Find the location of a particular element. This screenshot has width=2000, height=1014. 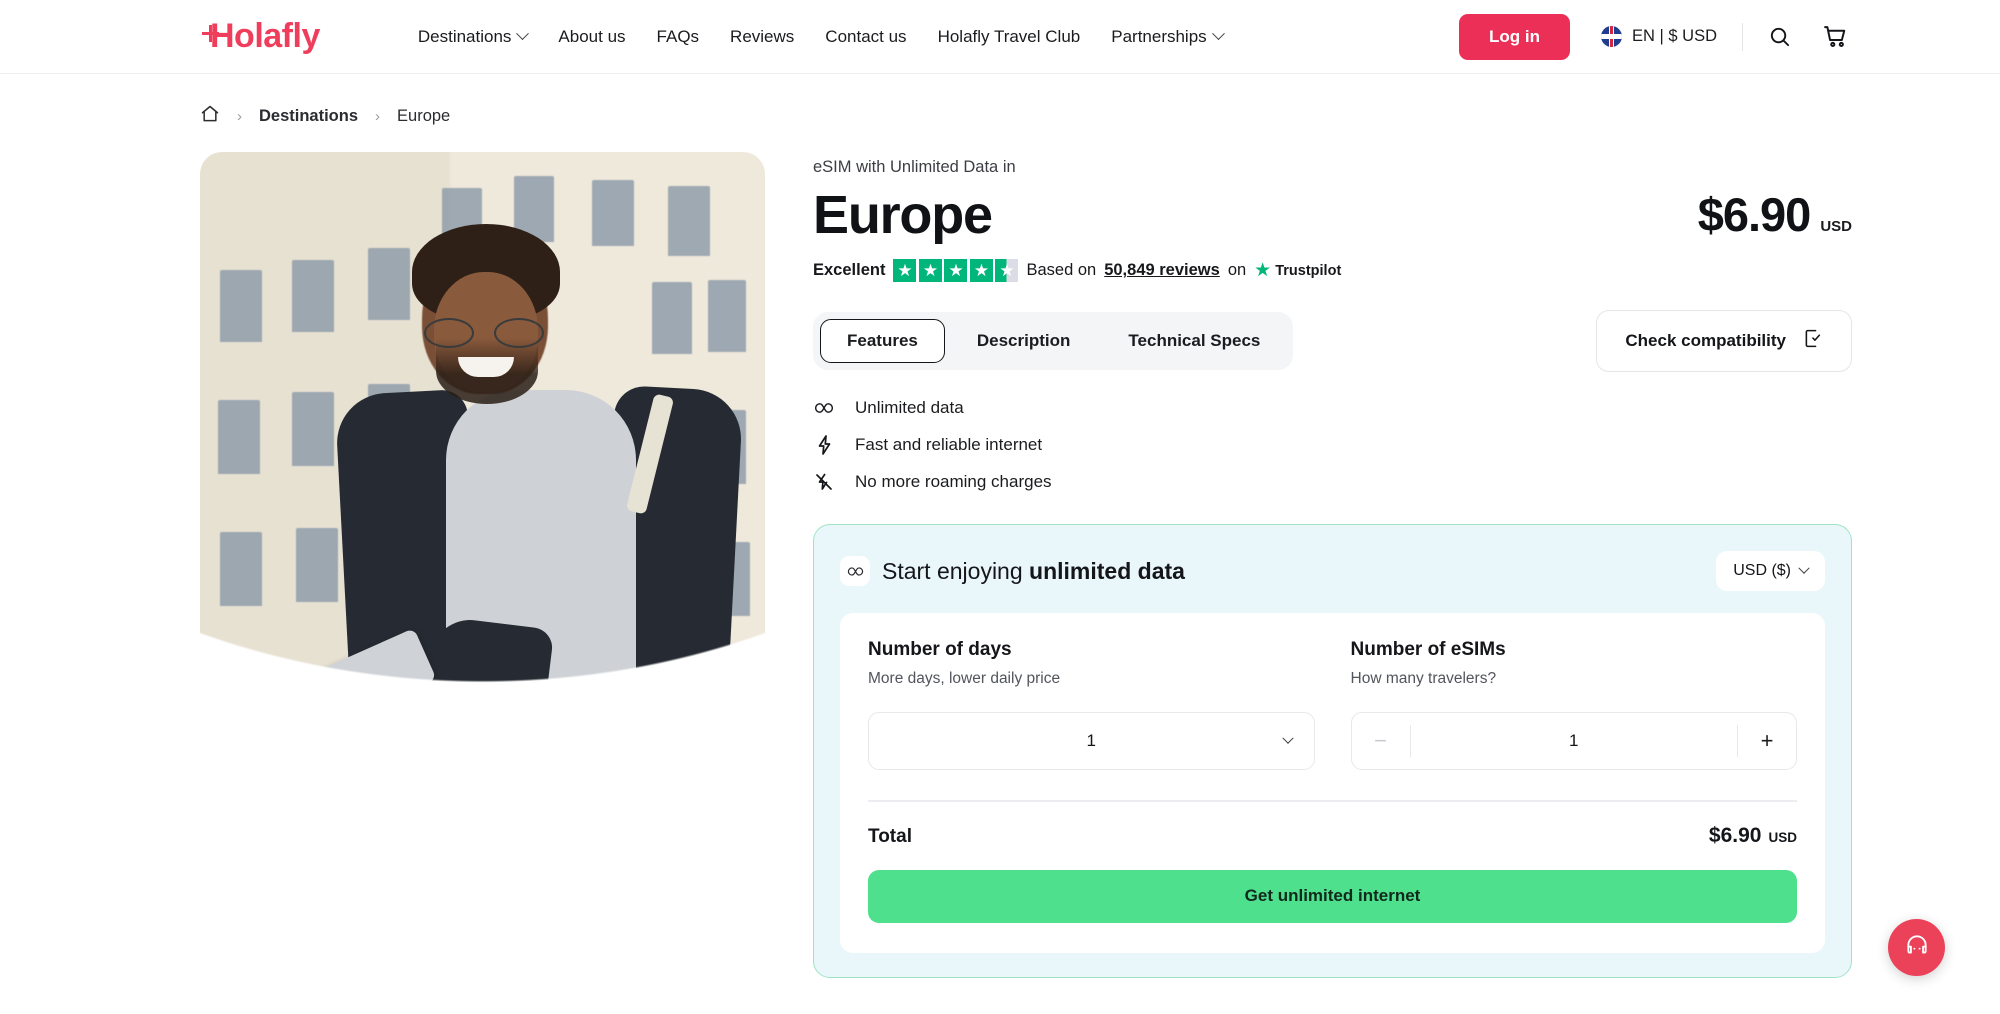

holafly-logo: Holafly is located at coordinates (261, 36).